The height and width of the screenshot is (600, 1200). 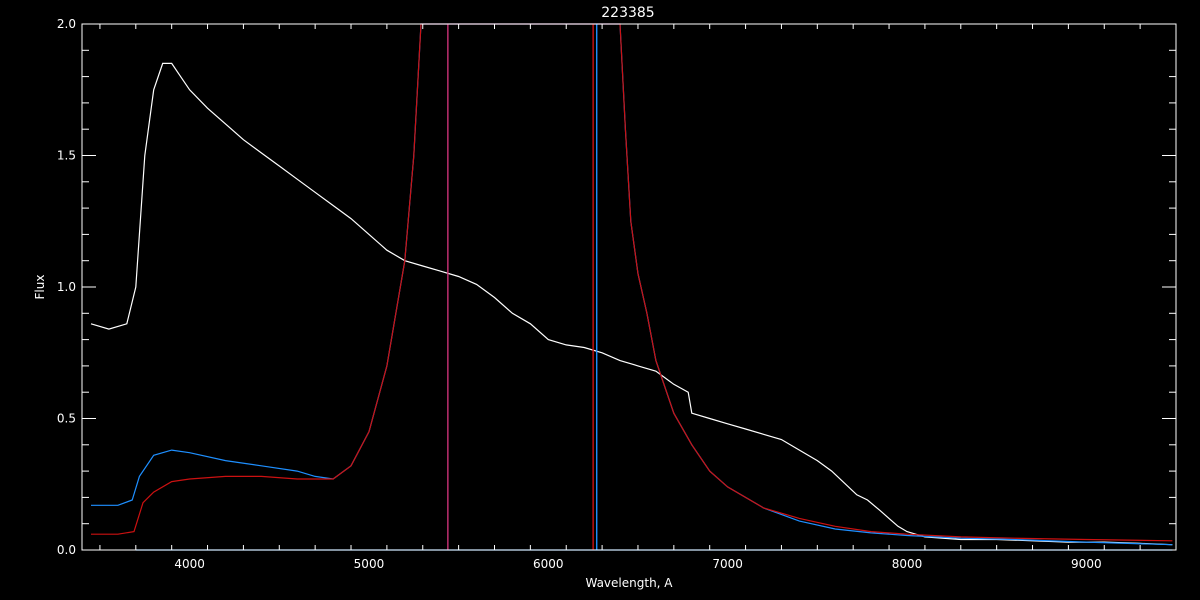 What do you see at coordinates (548, 564) in the screenshot?
I see `x-tick-label: 6000` at bounding box center [548, 564].